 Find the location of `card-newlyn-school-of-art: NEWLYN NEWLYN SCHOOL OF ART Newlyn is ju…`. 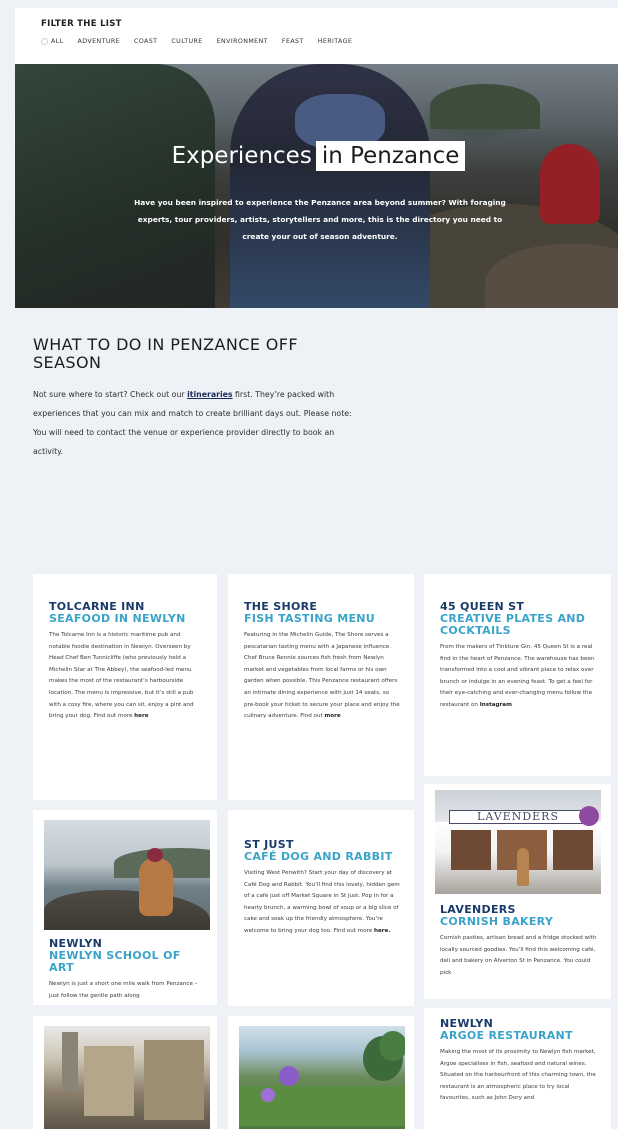

card-newlyn-school-of-art: NEWLYN NEWLYN SCHOOL OF ART Newlyn is ju… is located at coordinates (125, 907).